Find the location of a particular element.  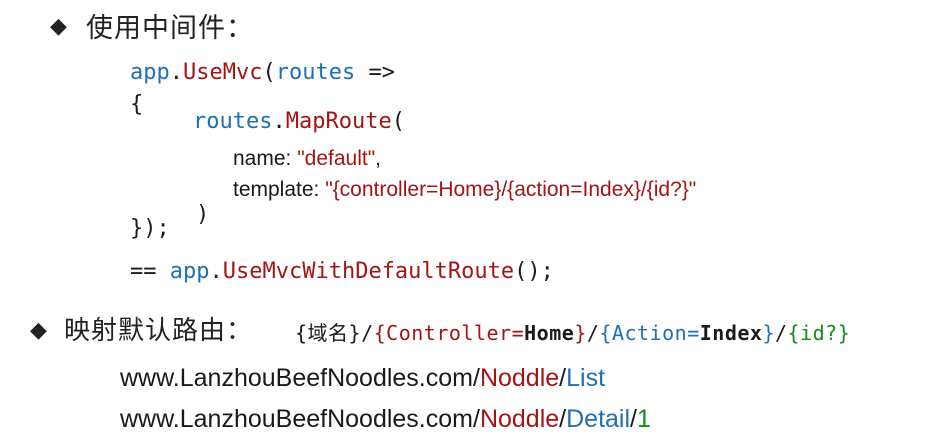

code-close-paren: ) is located at coordinates (203, 214).